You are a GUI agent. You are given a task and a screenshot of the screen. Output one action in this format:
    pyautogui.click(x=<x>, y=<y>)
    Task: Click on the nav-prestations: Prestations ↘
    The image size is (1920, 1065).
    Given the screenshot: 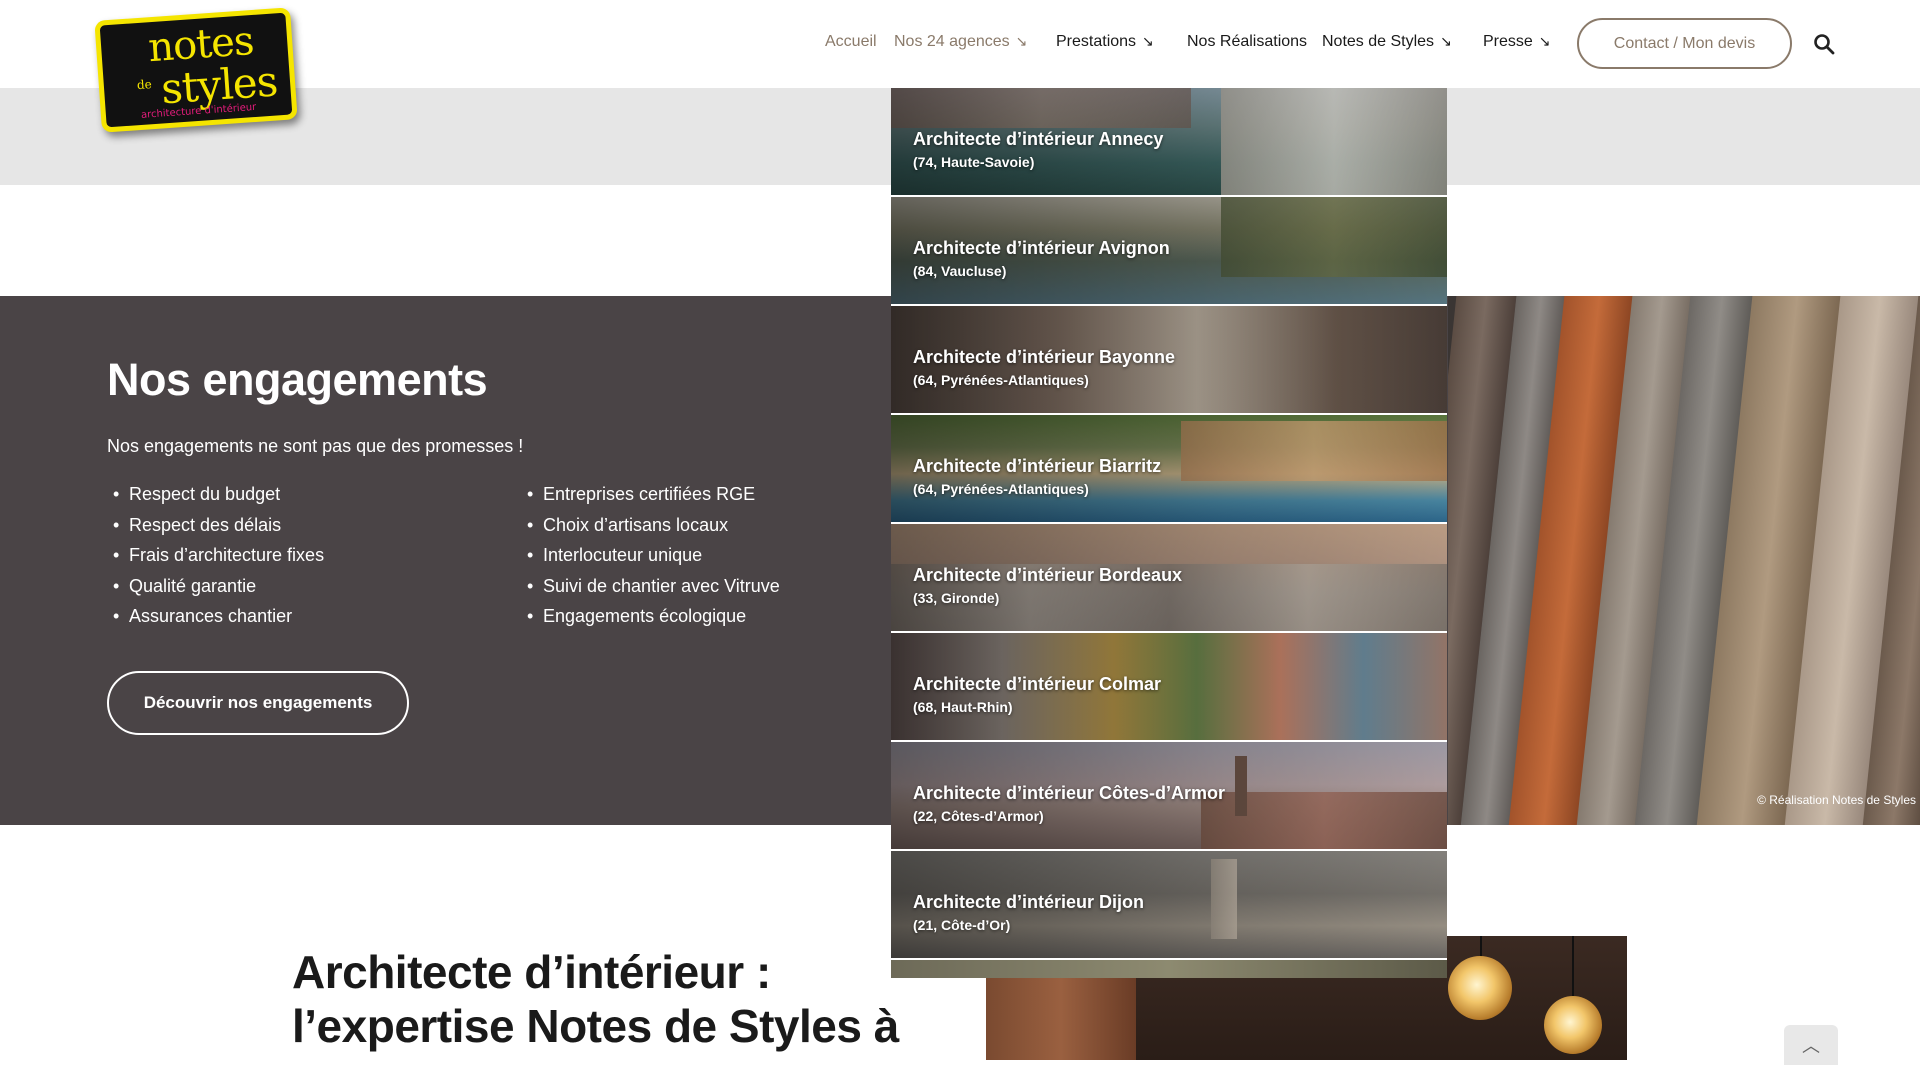 What is the action you would take?
    pyautogui.click(x=1105, y=42)
    